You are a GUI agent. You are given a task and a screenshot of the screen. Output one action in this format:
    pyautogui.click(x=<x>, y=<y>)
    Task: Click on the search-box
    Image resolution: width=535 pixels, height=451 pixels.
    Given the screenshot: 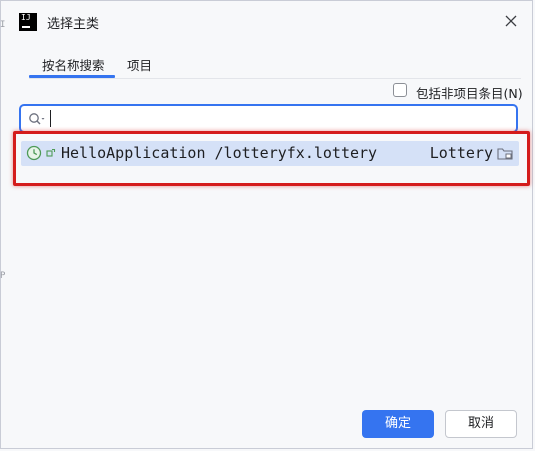 What is the action you would take?
    pyautogui.click(x=268, y=118)
    